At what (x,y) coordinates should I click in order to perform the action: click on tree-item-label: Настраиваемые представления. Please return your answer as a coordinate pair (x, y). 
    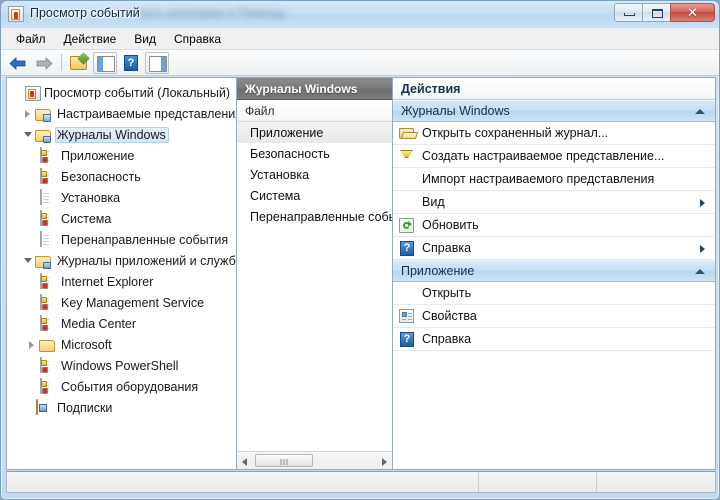
    Looking at the image, I should click on (147, 113).